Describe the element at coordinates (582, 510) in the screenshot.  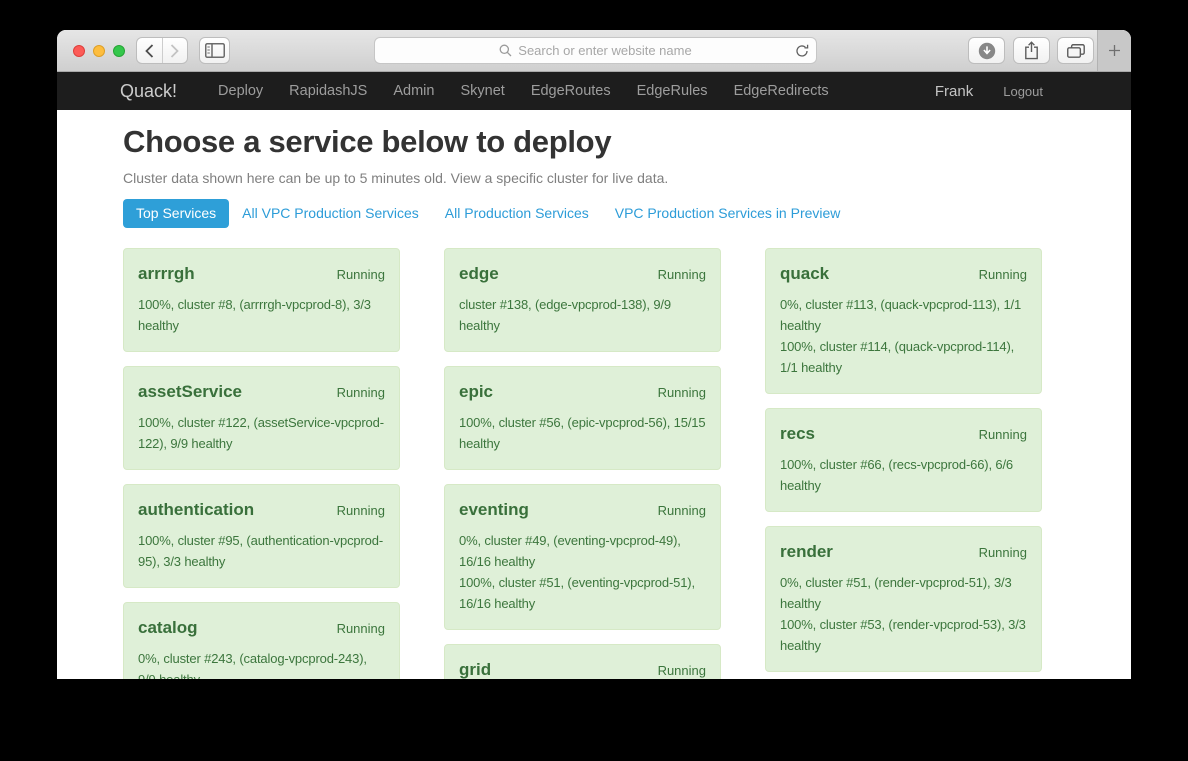
I see `service-card-header: eventing Running` at that location.